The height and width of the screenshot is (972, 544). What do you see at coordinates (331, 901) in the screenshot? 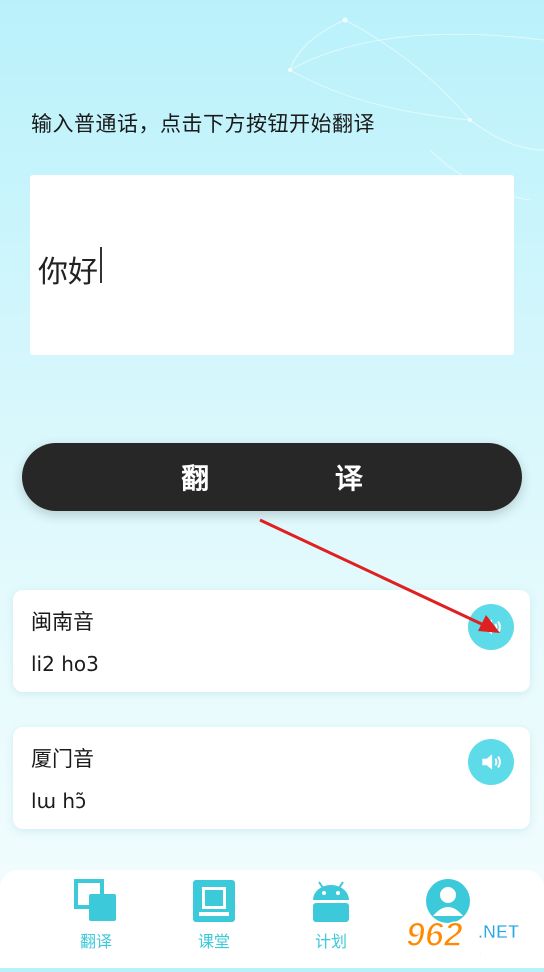
I see `android-icon` at bounding box center [331, 901].